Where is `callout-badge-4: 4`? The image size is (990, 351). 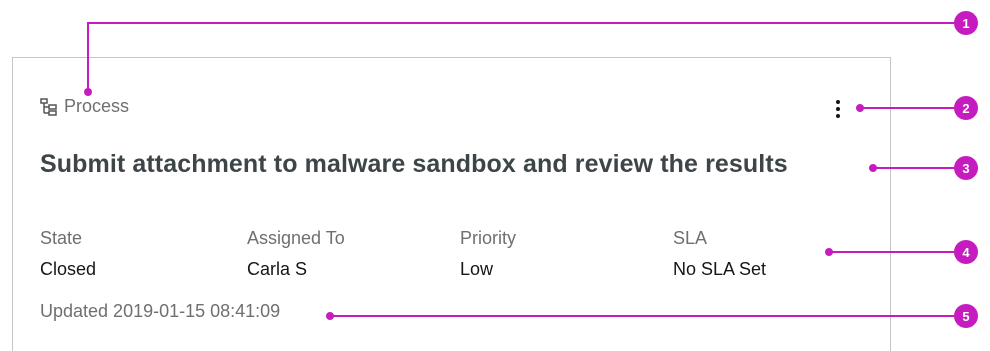 callout-badge-4: 4 is located at coordinates (966, 252).